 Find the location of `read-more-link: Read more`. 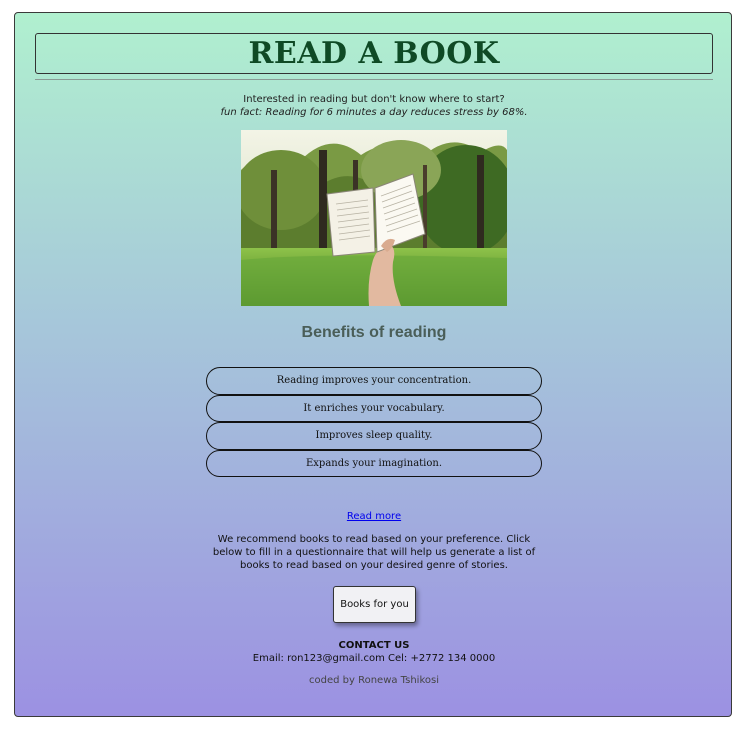

read-more-link: Read more is located at coordinates (374, 516).